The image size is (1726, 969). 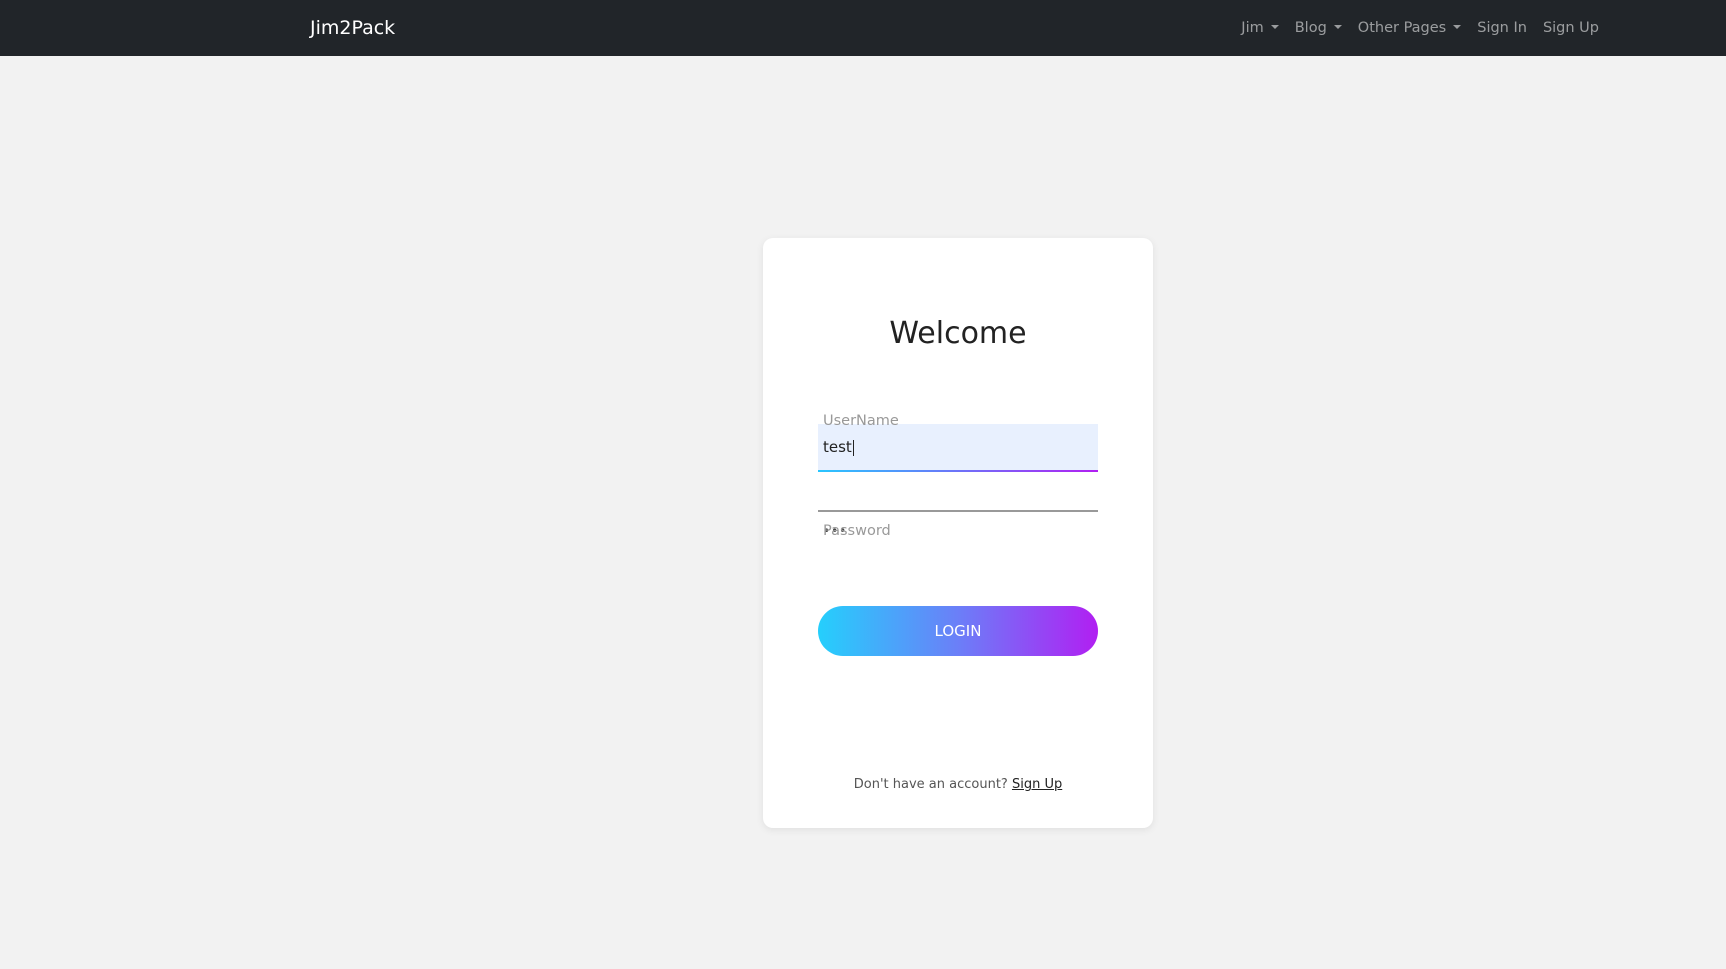 I want to click on nav-item-label: Sign Up, so click(x=1570, y=28).